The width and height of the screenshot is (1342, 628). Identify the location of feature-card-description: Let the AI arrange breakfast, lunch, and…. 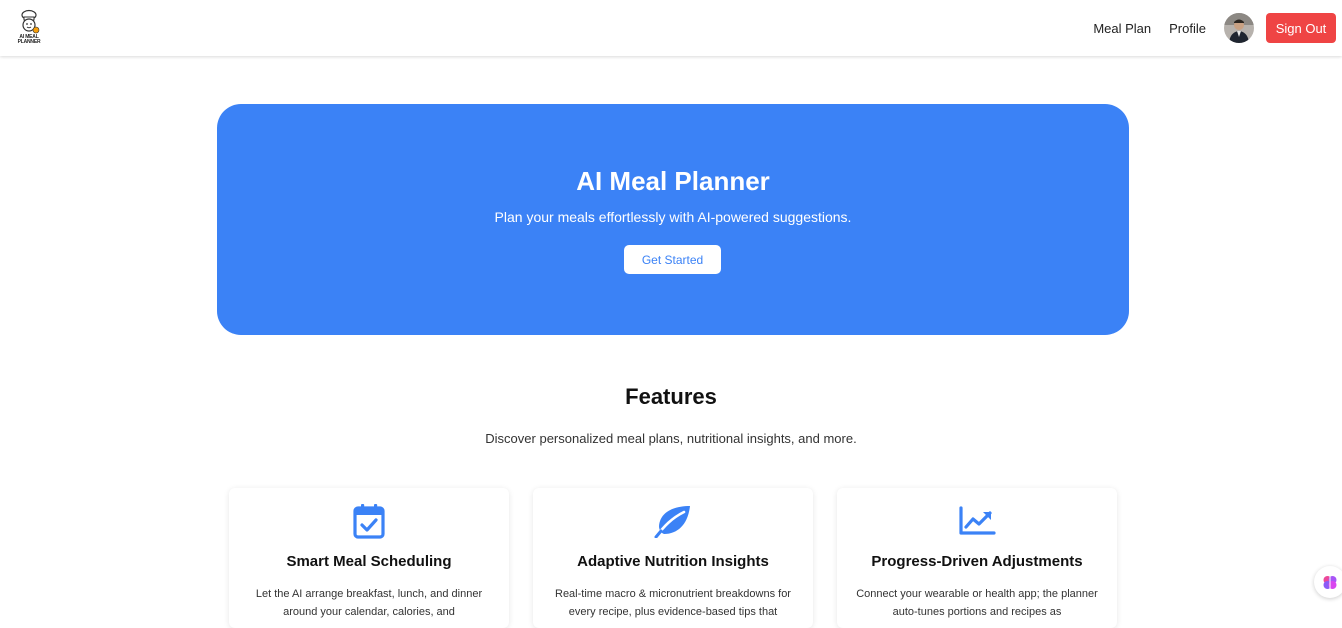
(369, 603).